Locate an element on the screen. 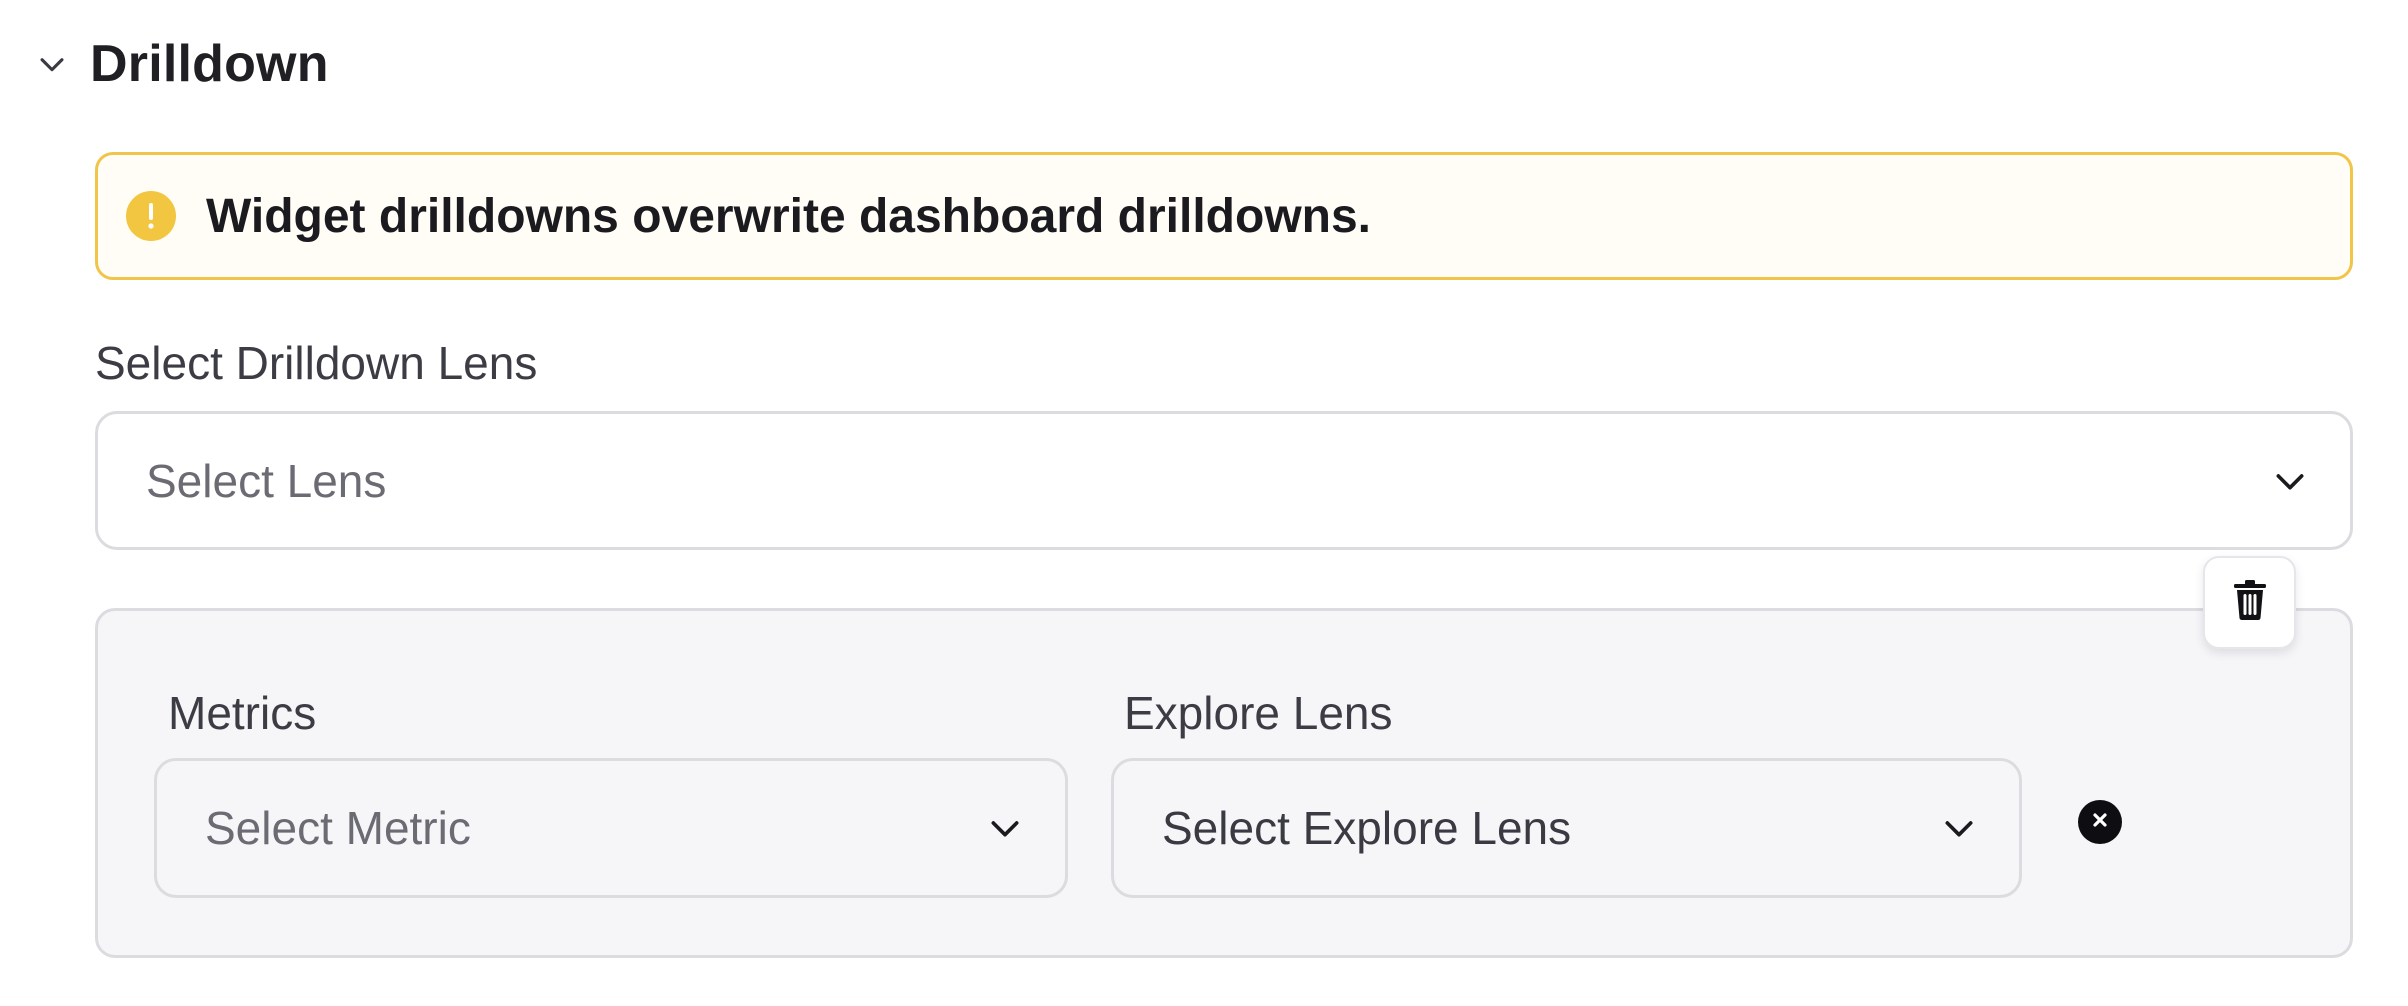 The image size is (2408, 1006). explore-lens-label: Explore Lens is located at coordinates (1258, 713).